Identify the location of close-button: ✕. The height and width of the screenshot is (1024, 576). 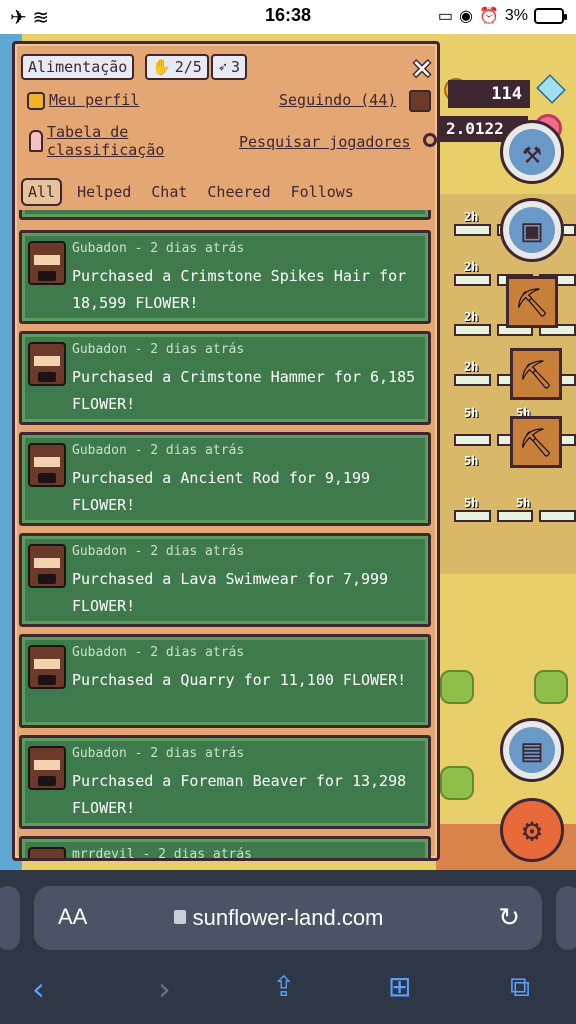
(422, 67).